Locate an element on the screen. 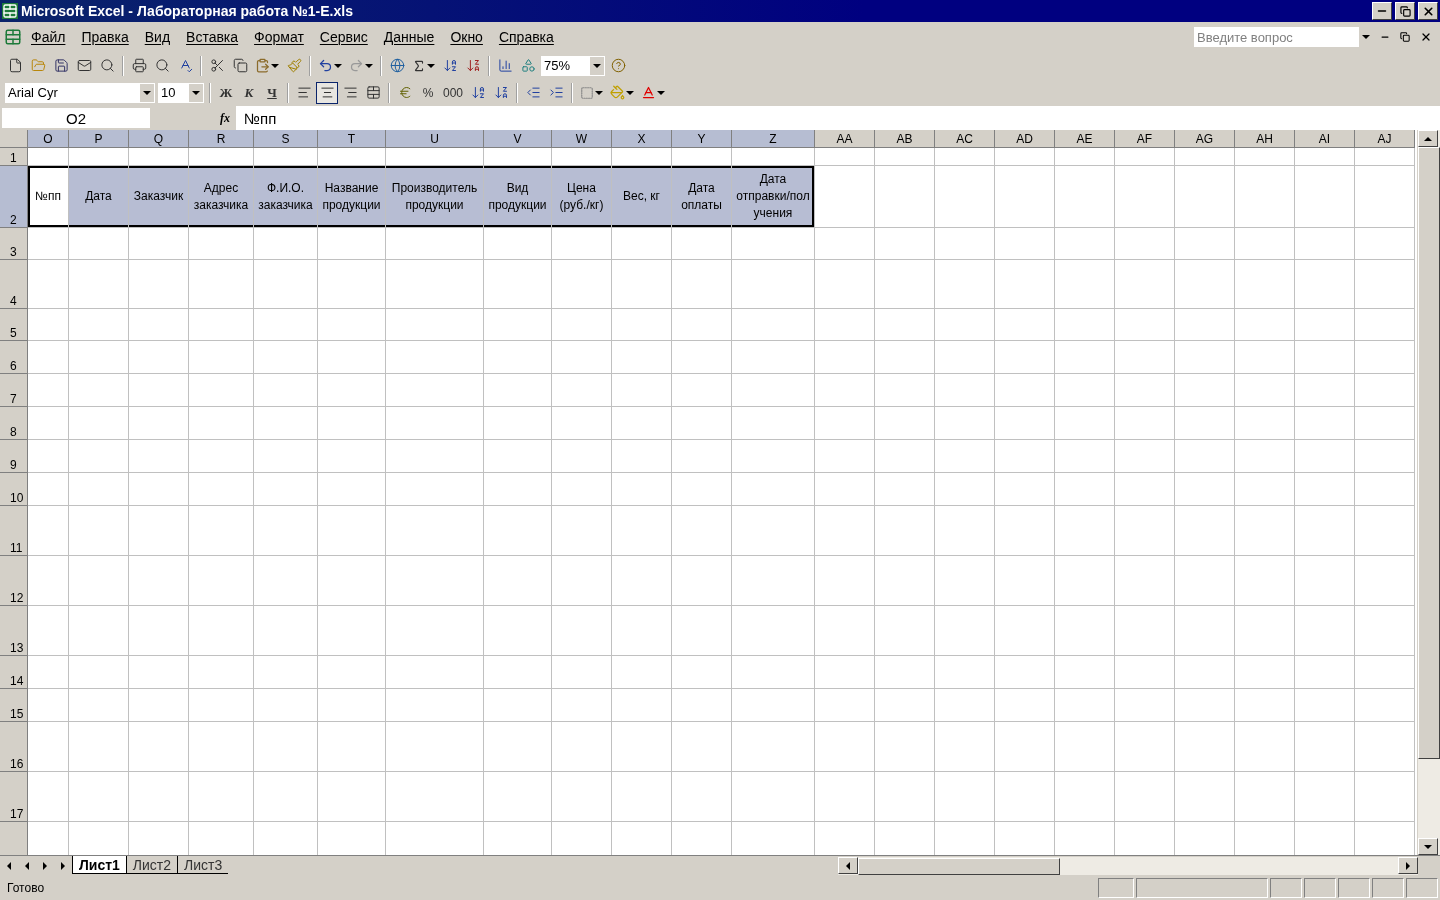 This screenshot has height=900, width=1440. sigma-icon is located at coordinates (419, 65).